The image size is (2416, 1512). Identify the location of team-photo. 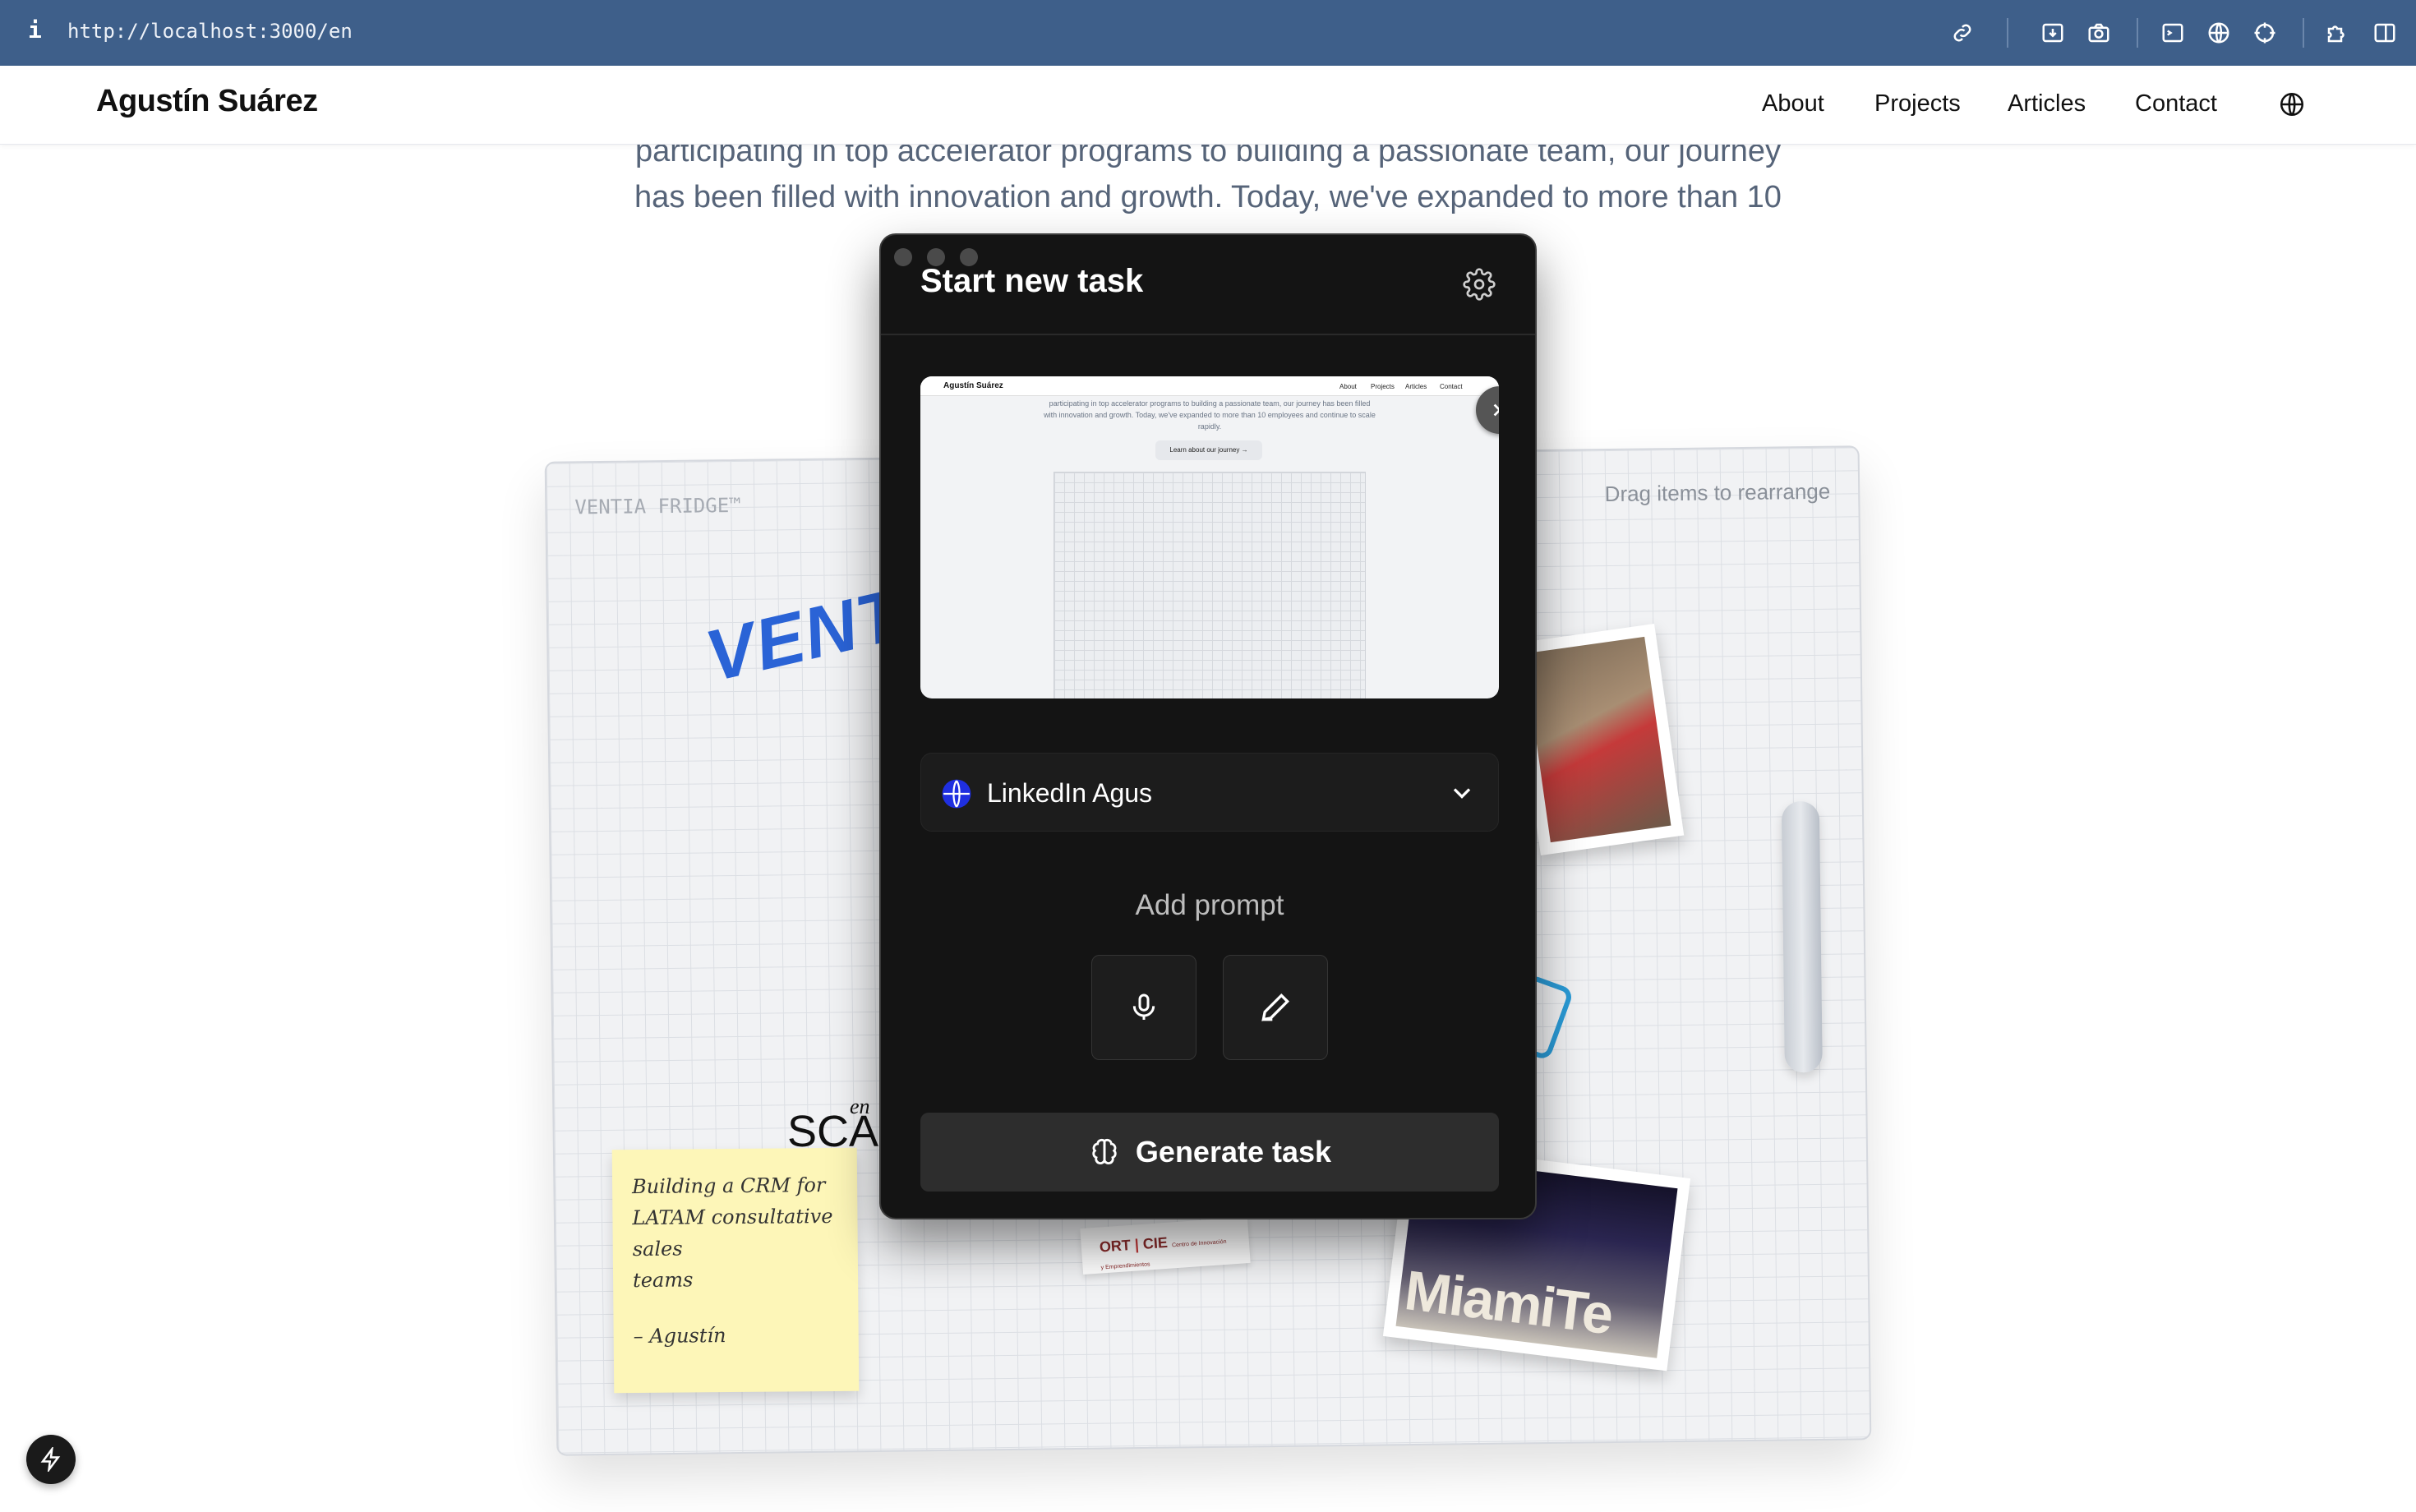
(1598, 739).